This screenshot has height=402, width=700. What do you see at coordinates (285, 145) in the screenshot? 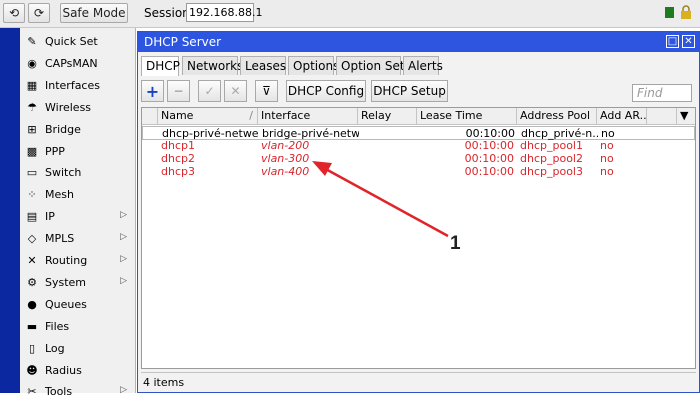
I see `cell-interface: vlan-200` at bounding box center [285, 145].